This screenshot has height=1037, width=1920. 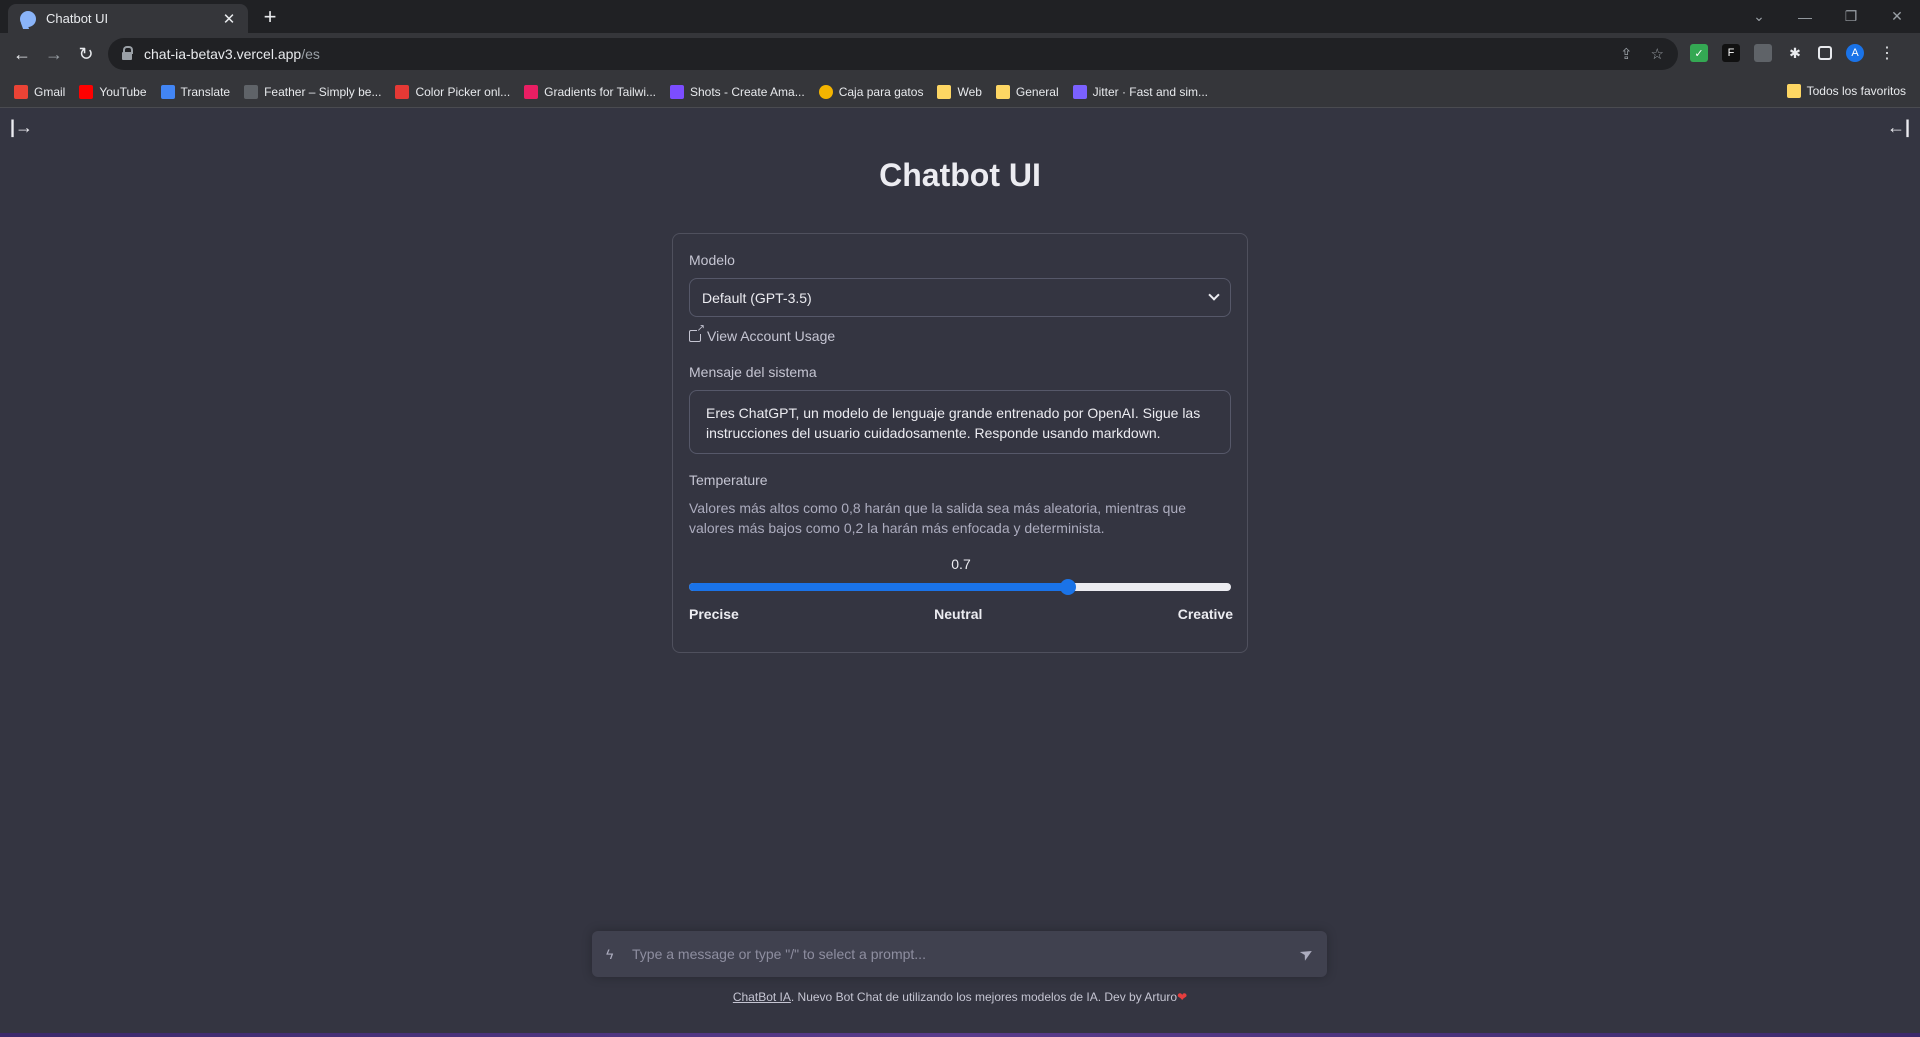 What do you see at coordinates (1642, 54) in the screenshot?
I see `omnibox-actions: ⇪ ☆` at bounding box center [1642, 54].